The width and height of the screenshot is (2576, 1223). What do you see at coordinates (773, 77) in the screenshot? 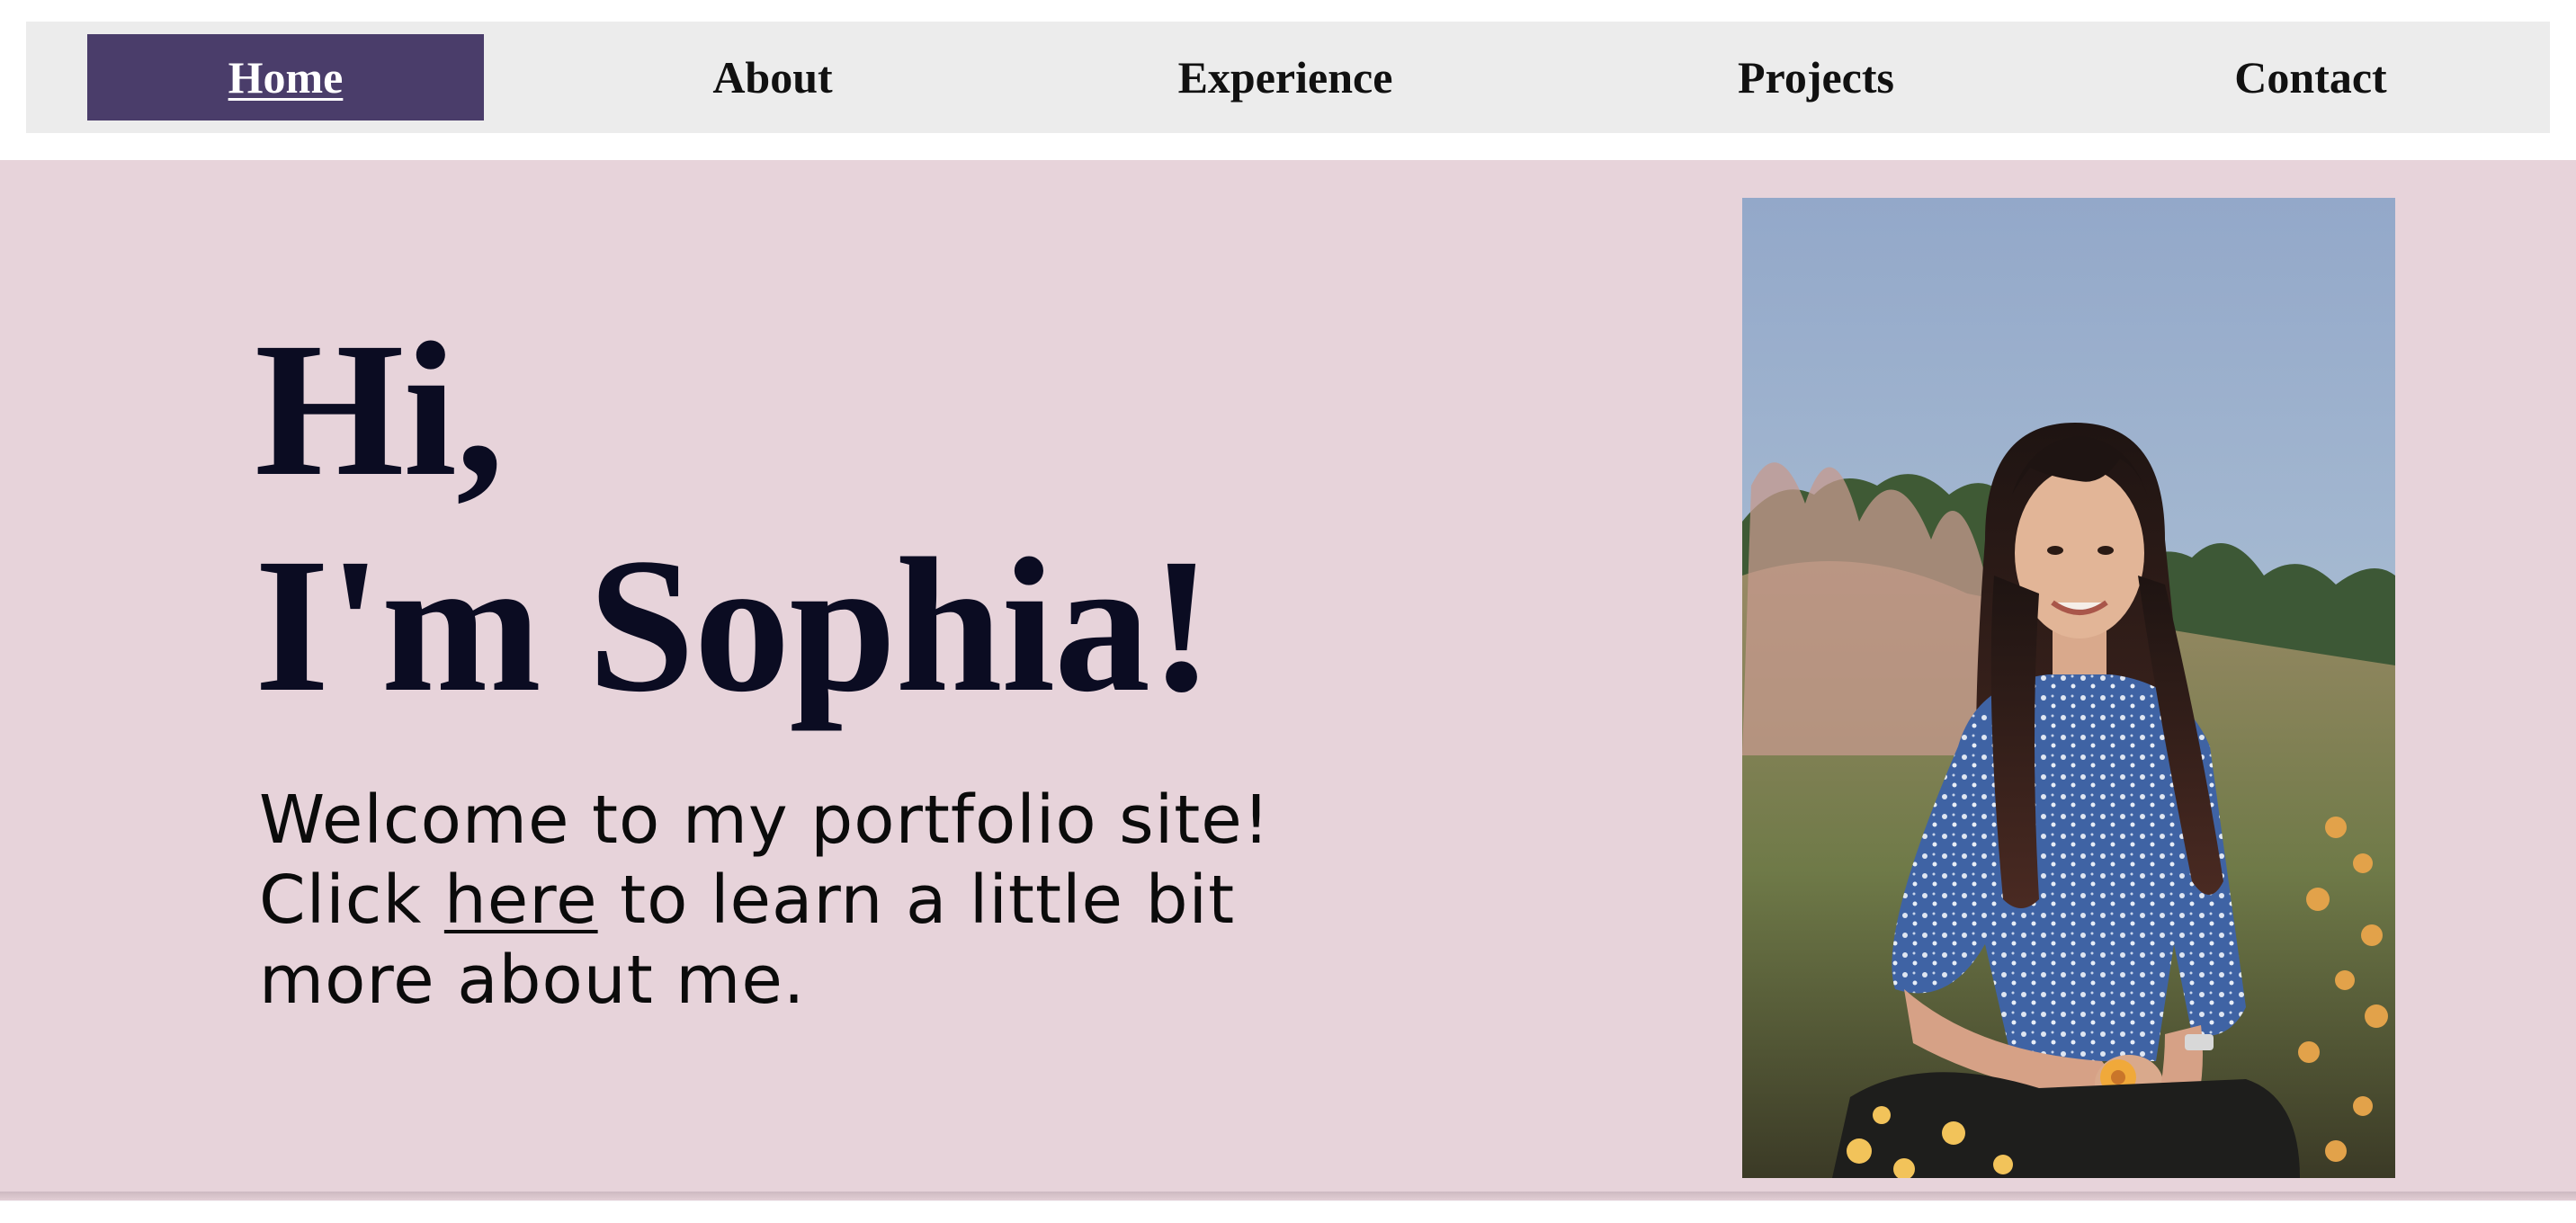
I see `nav-item-about: About` at bounding box center [773, 77].